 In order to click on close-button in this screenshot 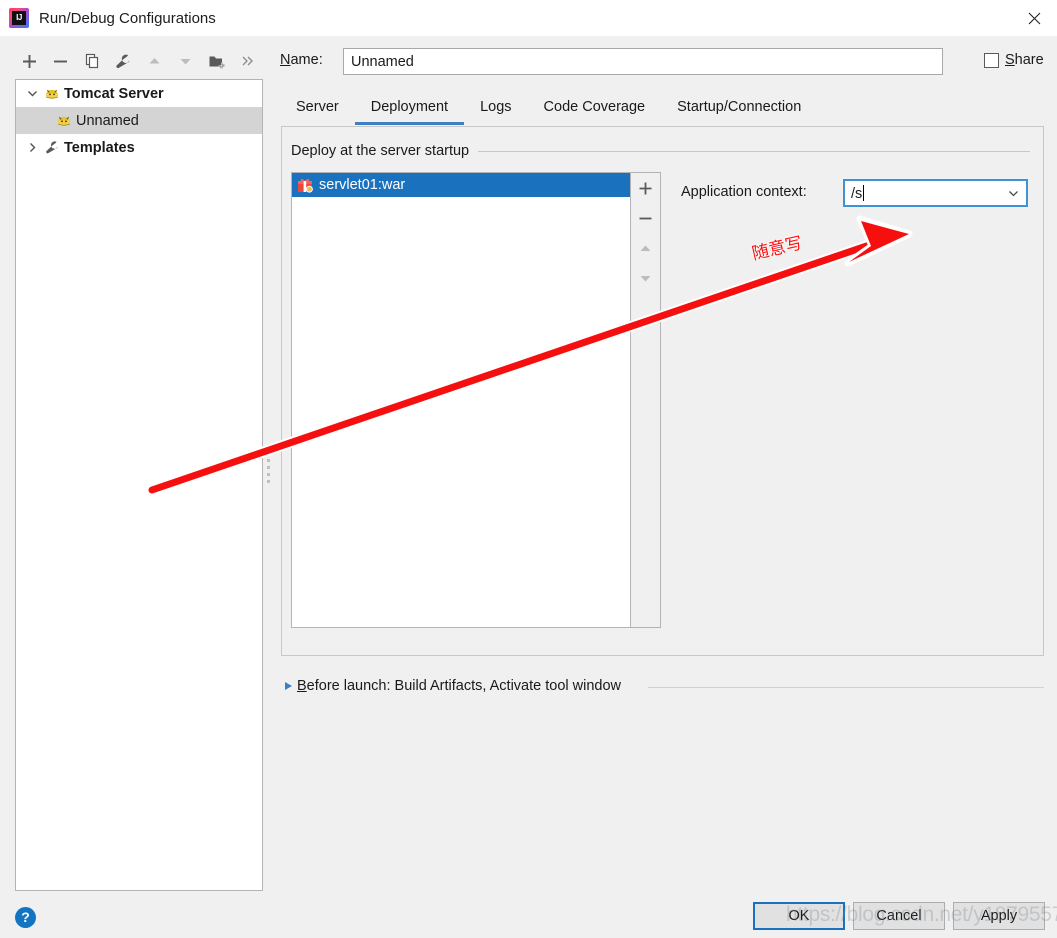, I will do `click(1034, 18)`.